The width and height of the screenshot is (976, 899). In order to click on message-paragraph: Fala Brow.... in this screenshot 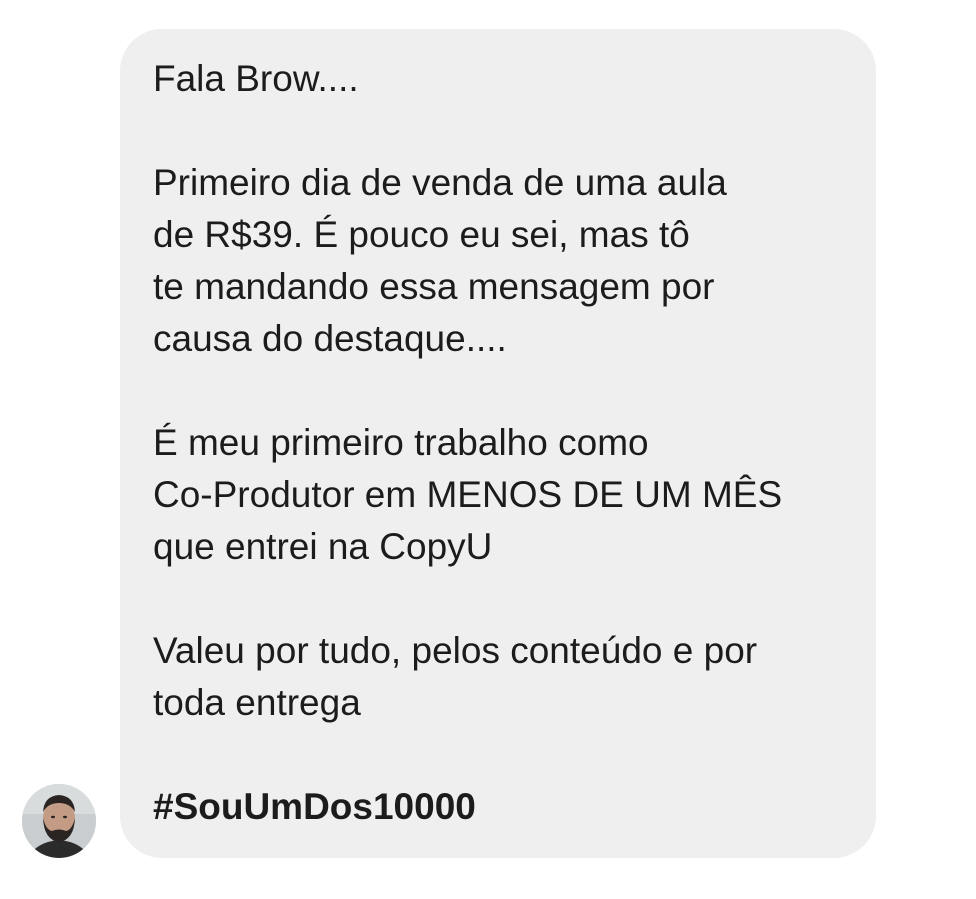, I will do `click(256, 78)`.